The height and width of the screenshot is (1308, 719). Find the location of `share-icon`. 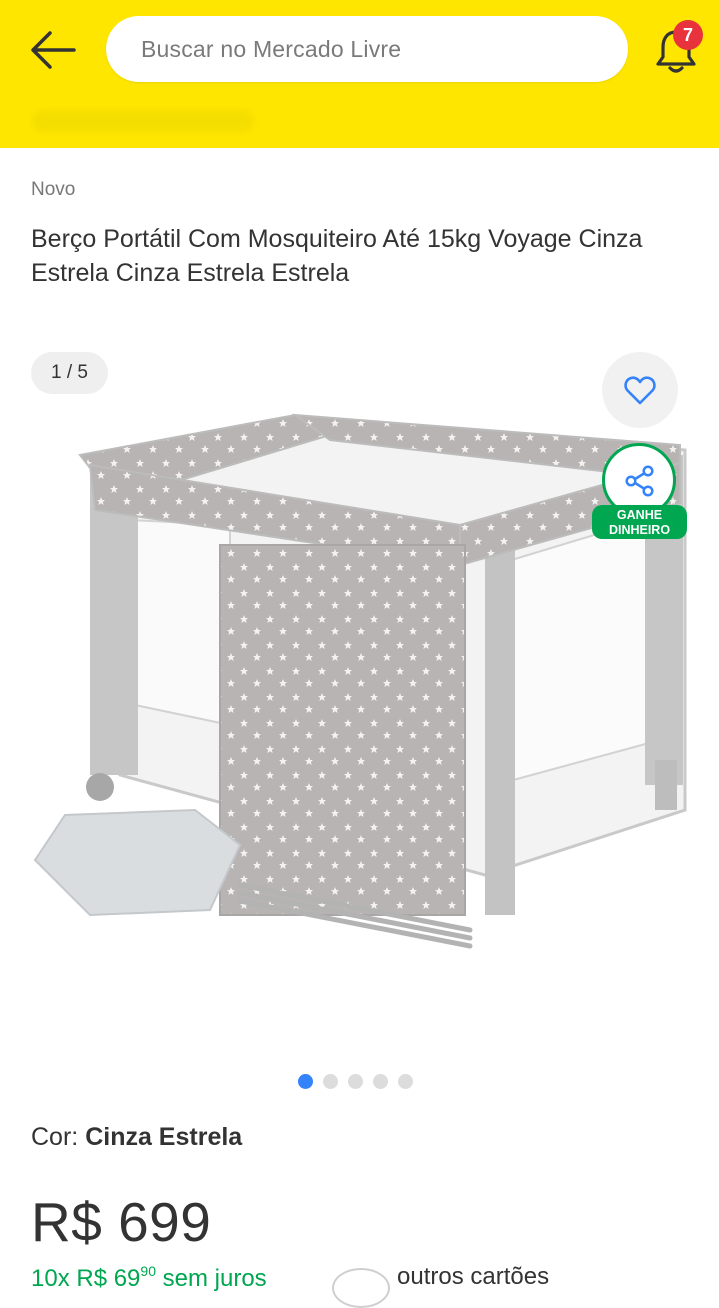

share-icon is located at coordinates (639, 481).